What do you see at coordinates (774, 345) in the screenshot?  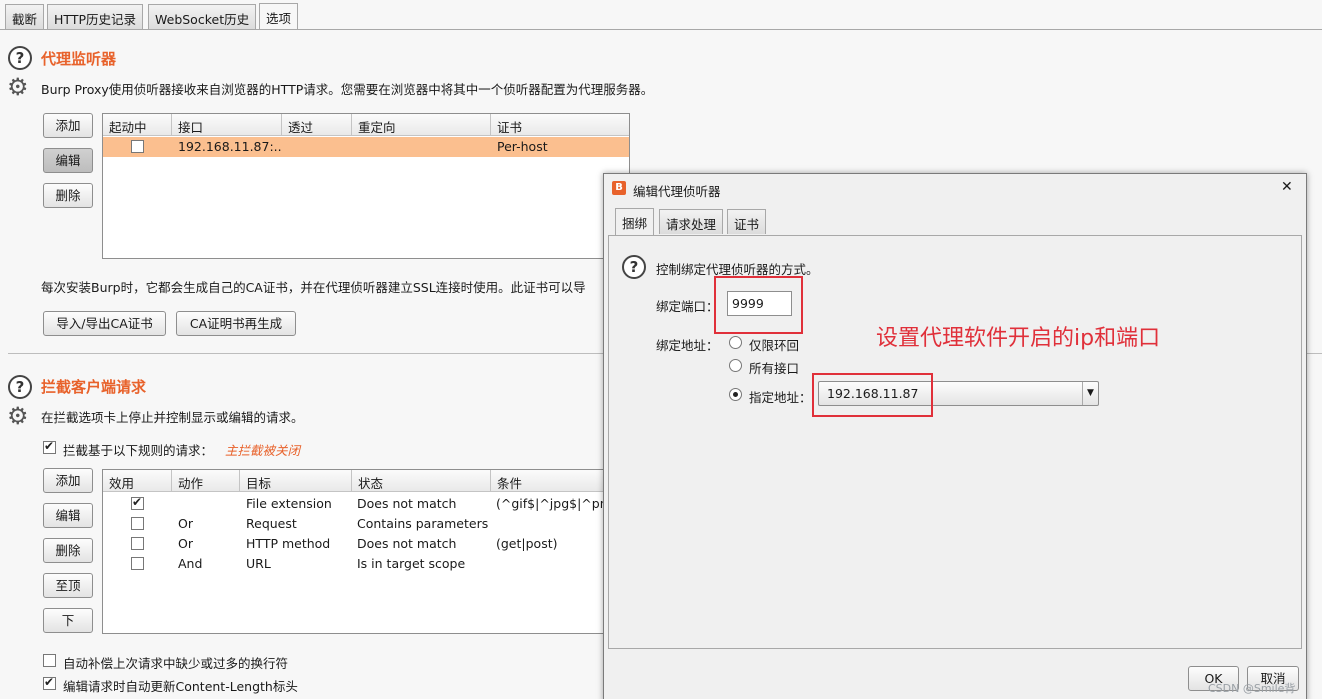 I see `loopback-only-label: 仅限环回` at bounding box center [774, 345].